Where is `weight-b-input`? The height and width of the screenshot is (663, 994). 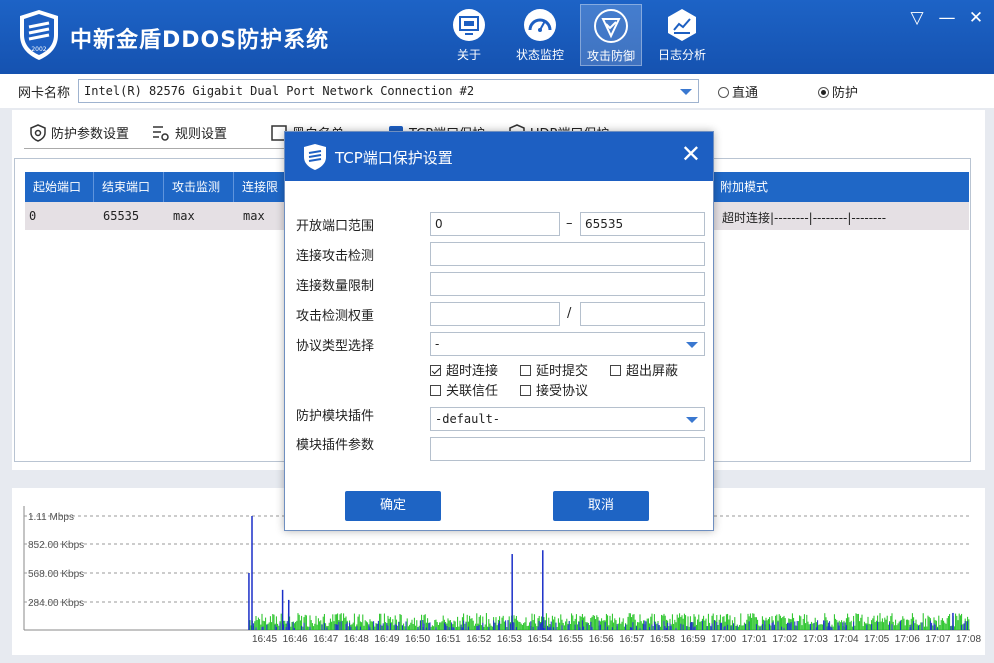 weight-b-input is located at coordinates (642, 314).